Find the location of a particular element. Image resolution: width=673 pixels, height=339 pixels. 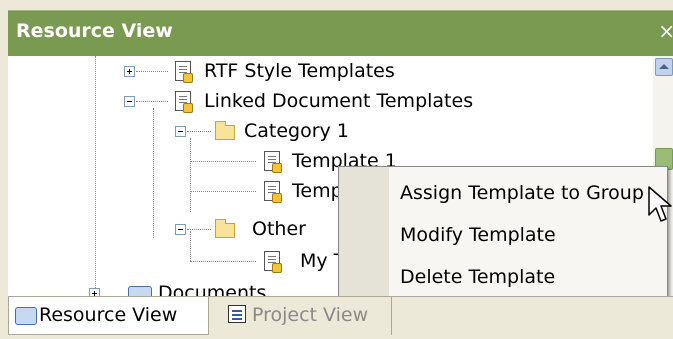

menu-item-label: Modify Template is located at coordinates (478, 235).